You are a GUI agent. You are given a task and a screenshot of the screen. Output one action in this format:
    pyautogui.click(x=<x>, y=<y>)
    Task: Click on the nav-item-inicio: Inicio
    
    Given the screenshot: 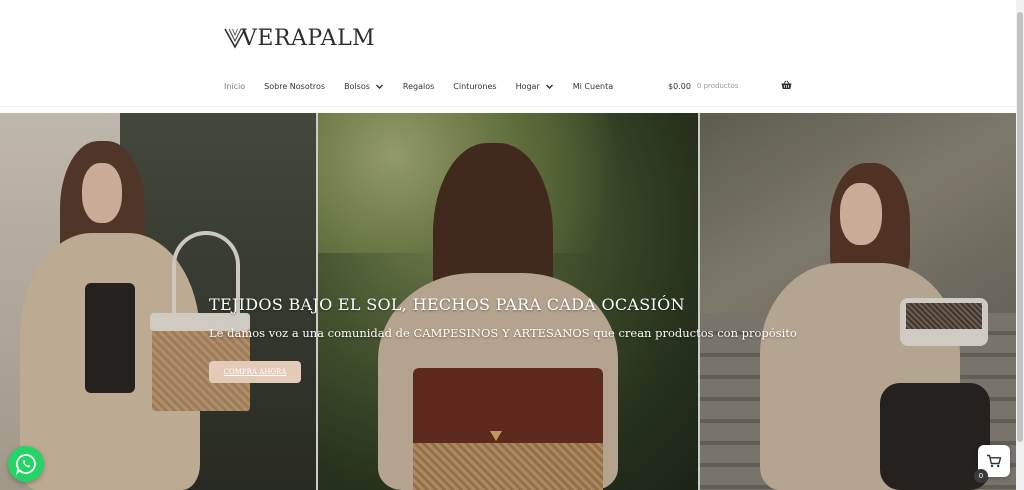 What is the action you would take?
    pyautogui.click(x=234, y=86)
    